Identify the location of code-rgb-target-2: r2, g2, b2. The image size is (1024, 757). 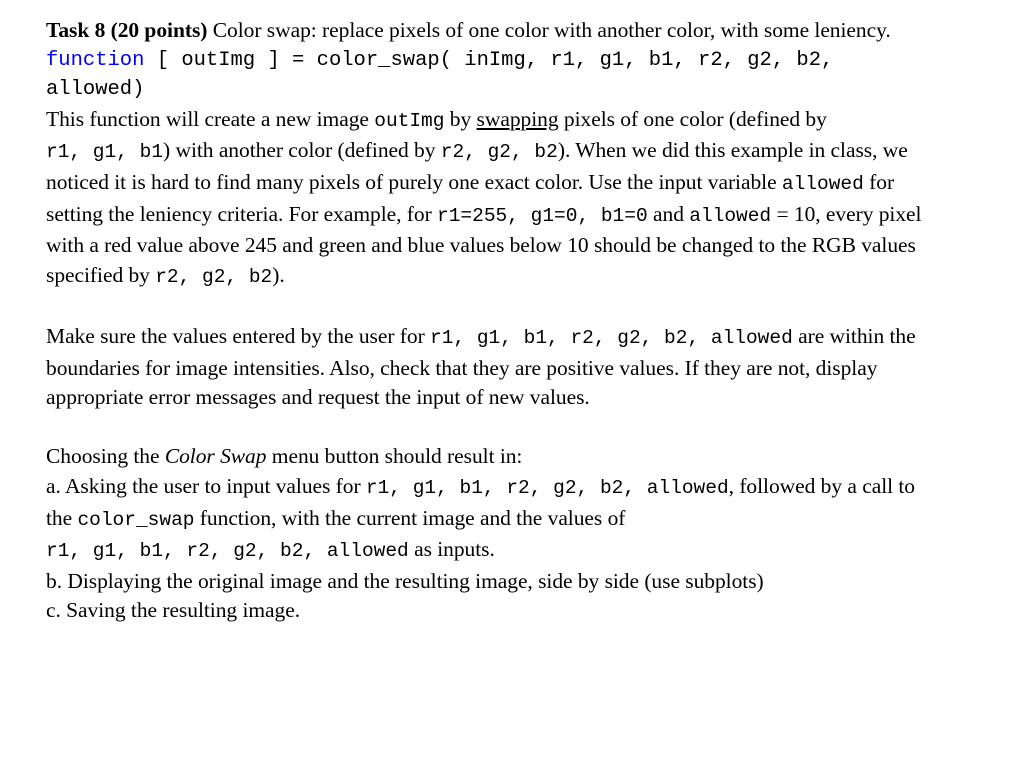
(214, 276).